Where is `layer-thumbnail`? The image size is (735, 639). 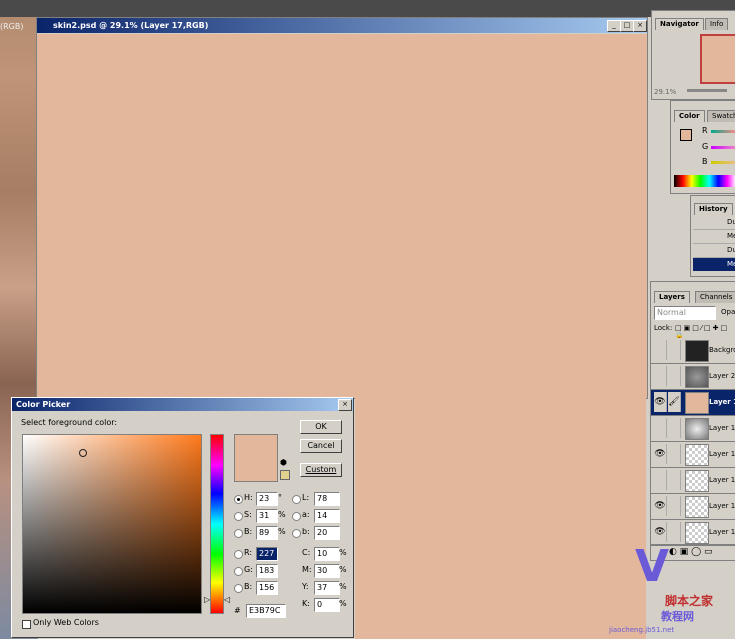
layer-thumbnail is located at coordinates (697, 403).